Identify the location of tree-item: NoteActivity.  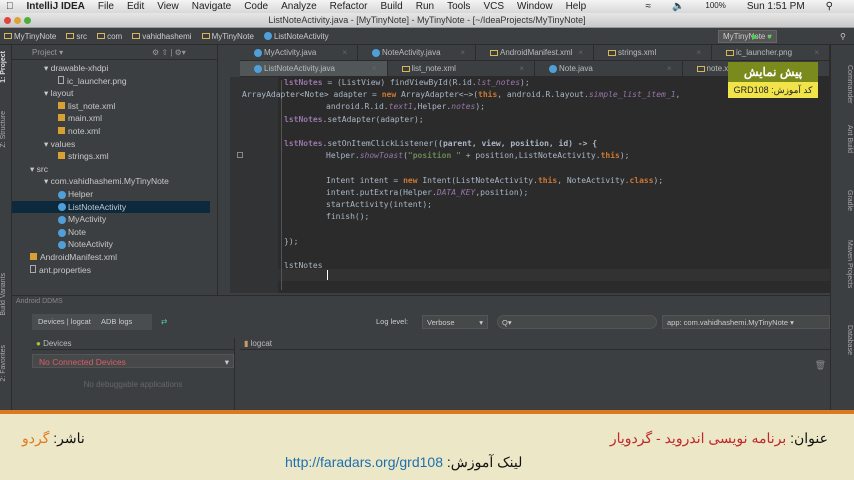
(85, 244).